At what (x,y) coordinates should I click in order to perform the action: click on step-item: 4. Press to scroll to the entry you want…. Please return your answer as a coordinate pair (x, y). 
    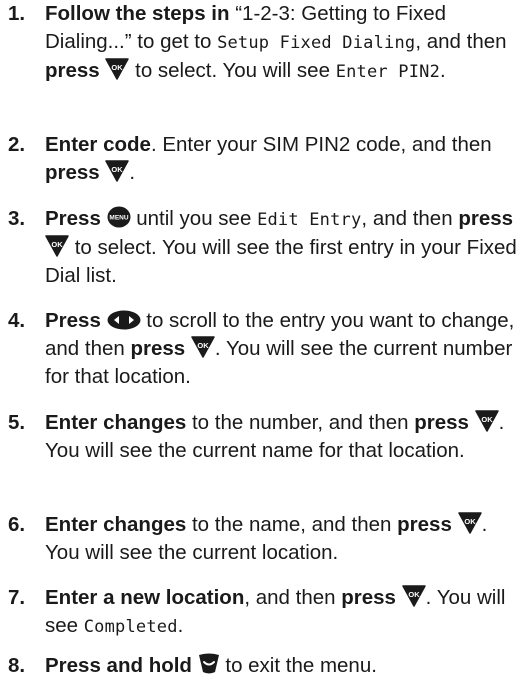
    Looking at the image, I should click on (260, 349).